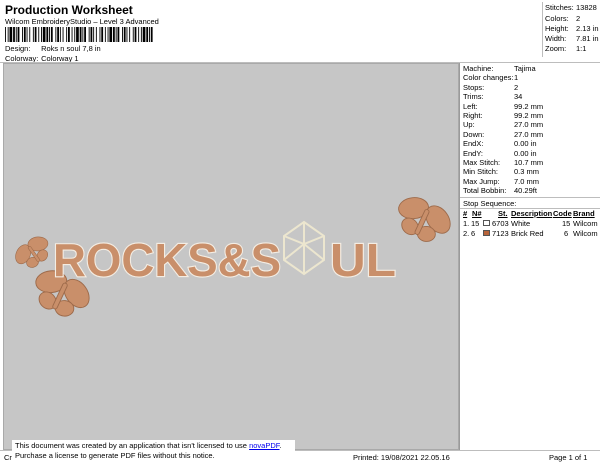 This screenshot has height=464, width=600. I want to click on machine-info-label: Up:, so click(469, 125).